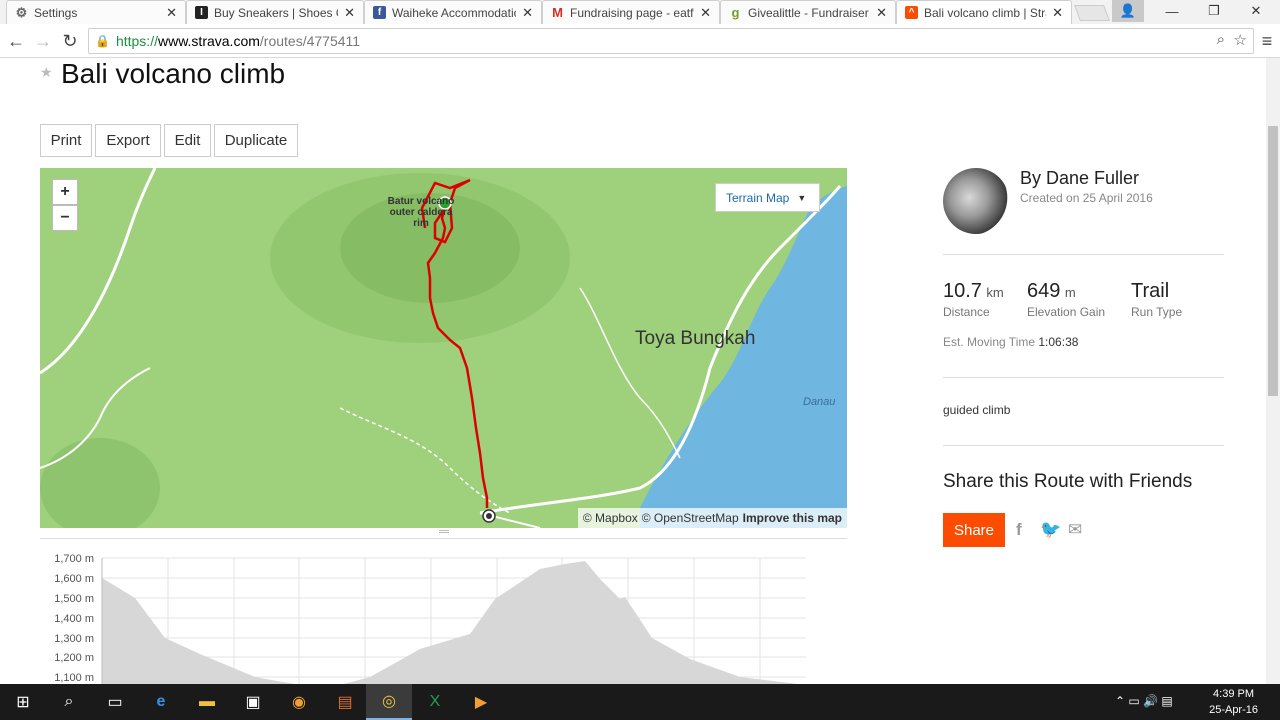  I want to click on tab-givealittle: g Givealittle - Fundraiser - ✕, so click(808, 12).